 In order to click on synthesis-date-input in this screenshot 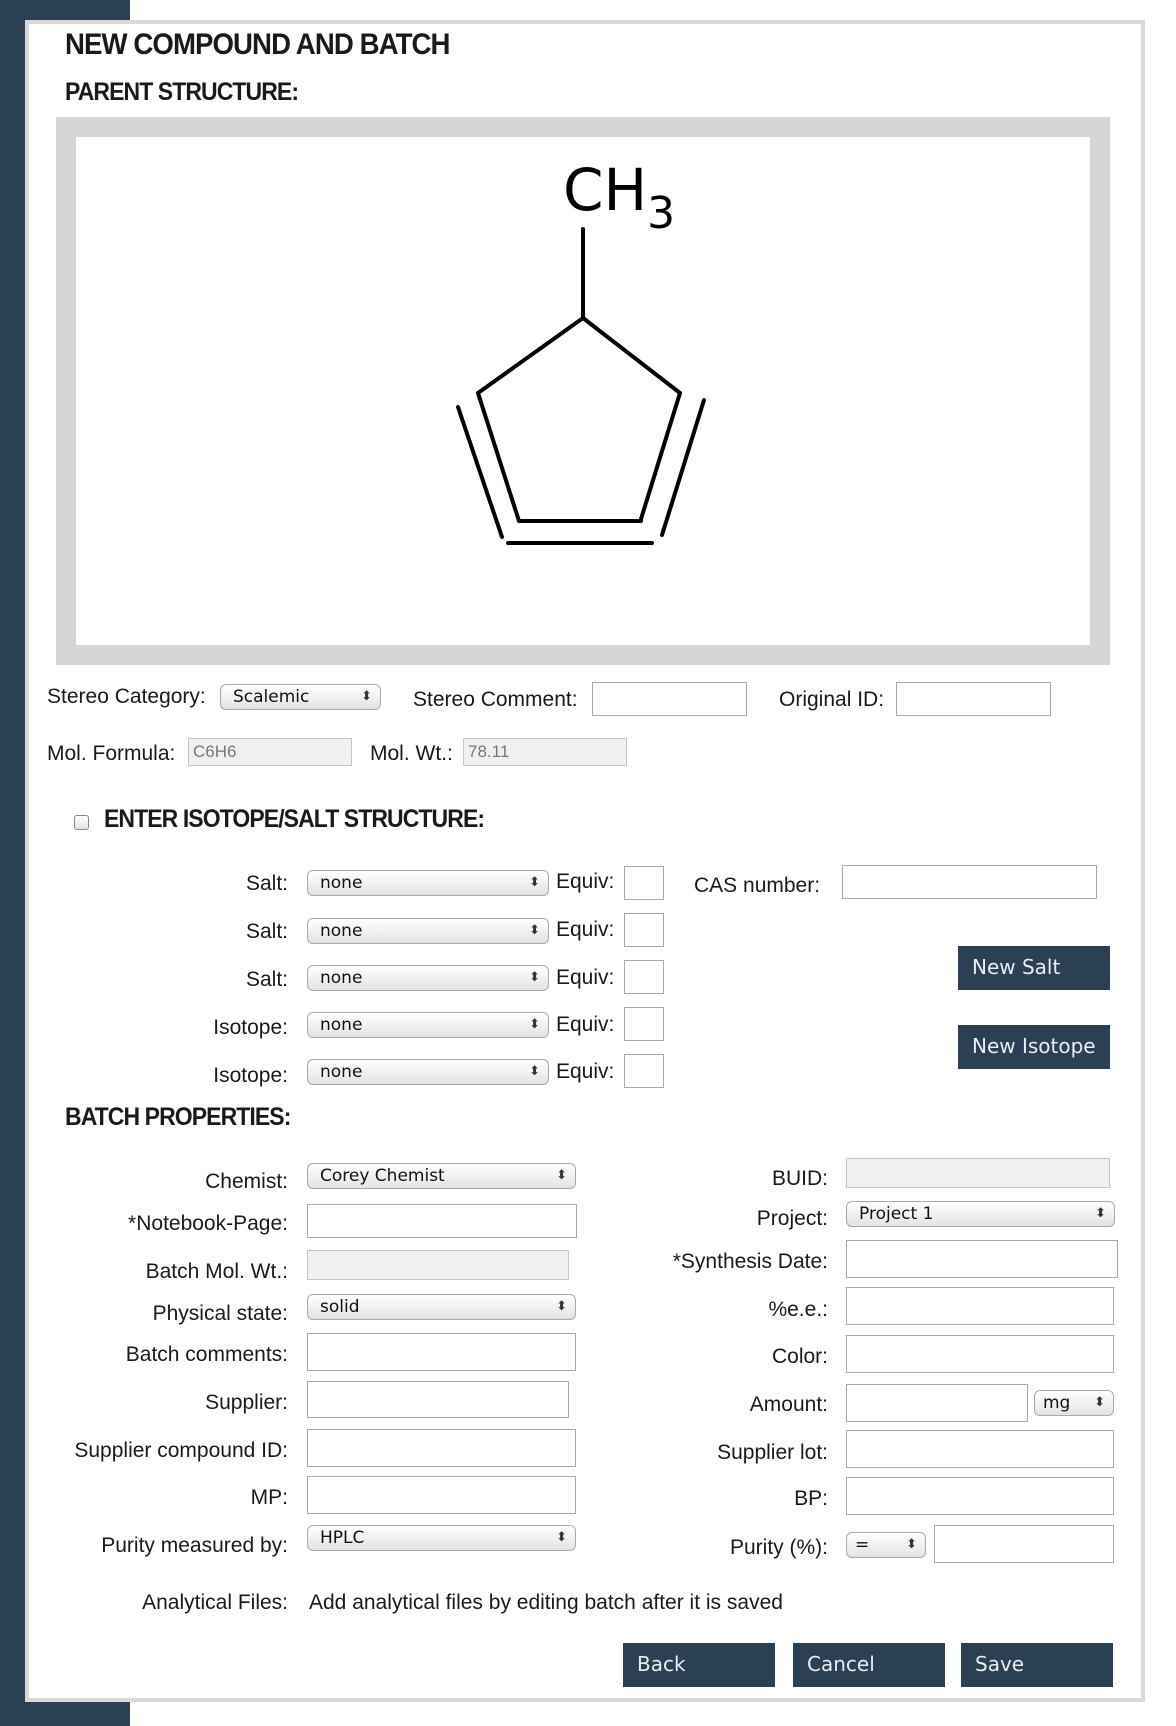, I will do `click(982, 1259)`.